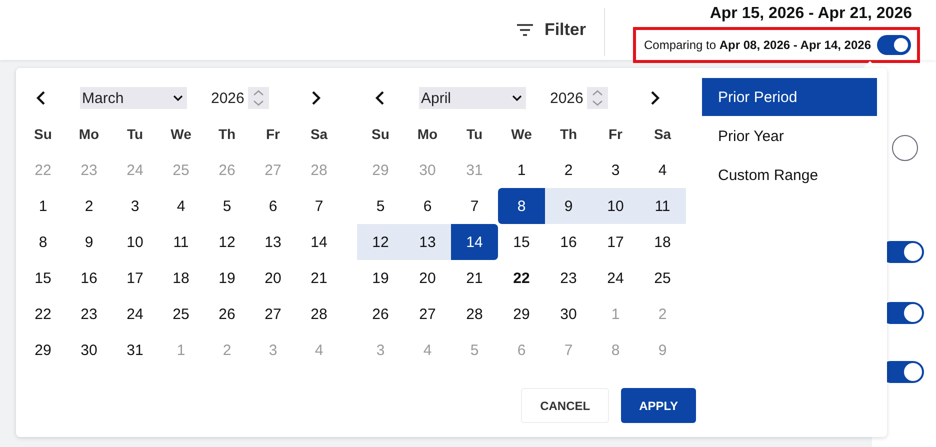 The height and width of the screenshot is (447, 936). What do you see at coordinates (811, 14) in the screenshot?
I see `date-range-title: Apr 15, 2026 - Apr 21, 2026` at bounding box center [811, 14].